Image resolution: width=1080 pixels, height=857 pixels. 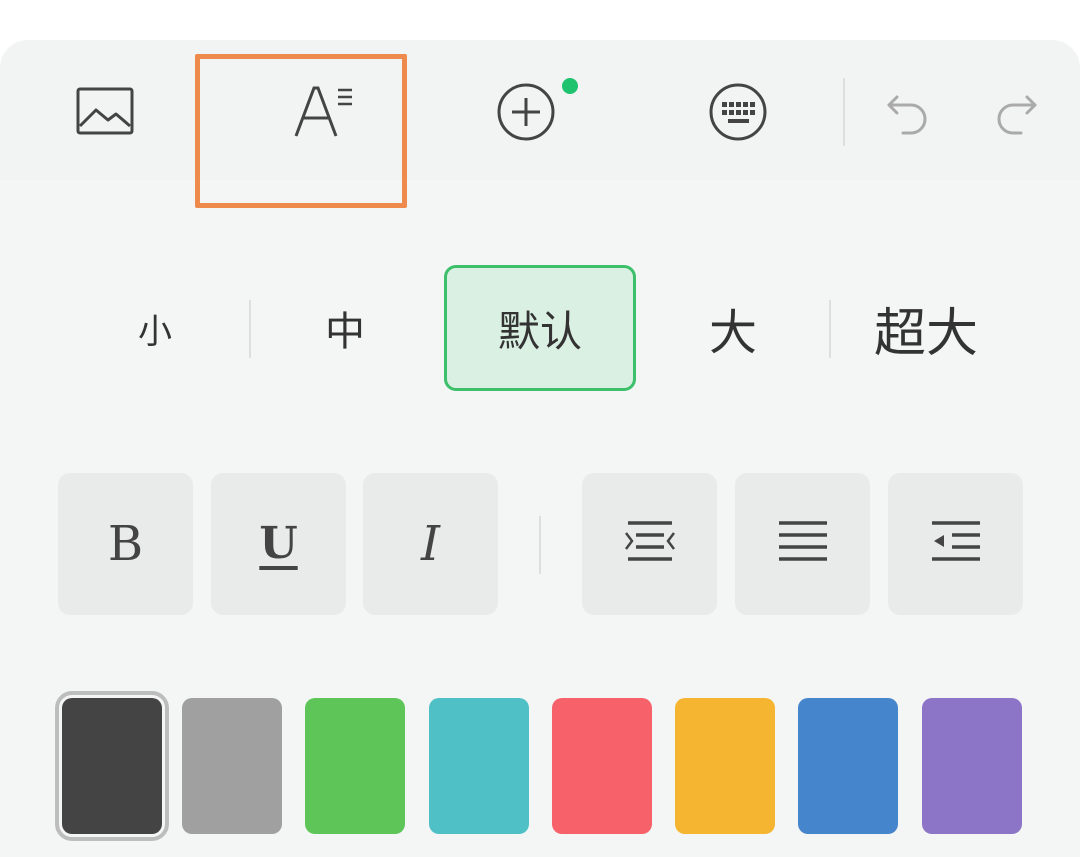 I want to click on underline-label: U, so click(x=278, y=543).